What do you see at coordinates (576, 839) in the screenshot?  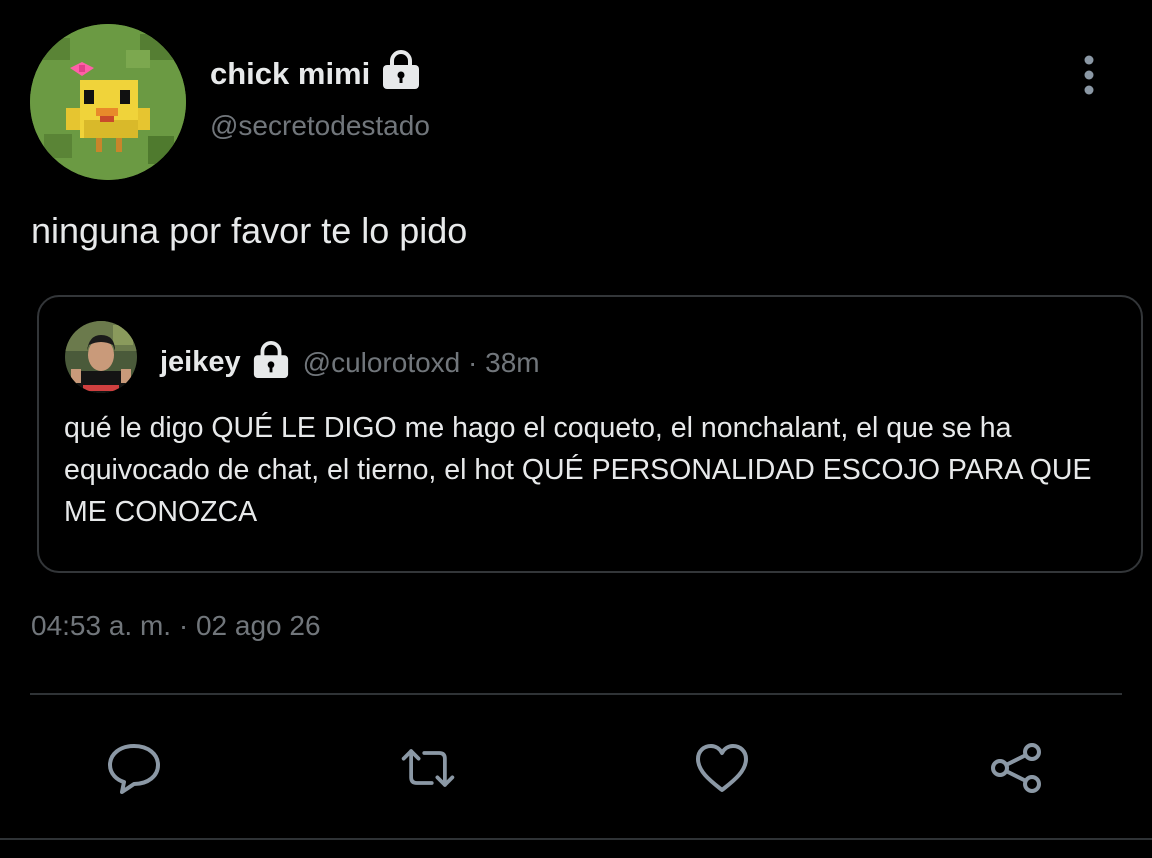 I see `bottom-divider` at bounding box center [576, 839].